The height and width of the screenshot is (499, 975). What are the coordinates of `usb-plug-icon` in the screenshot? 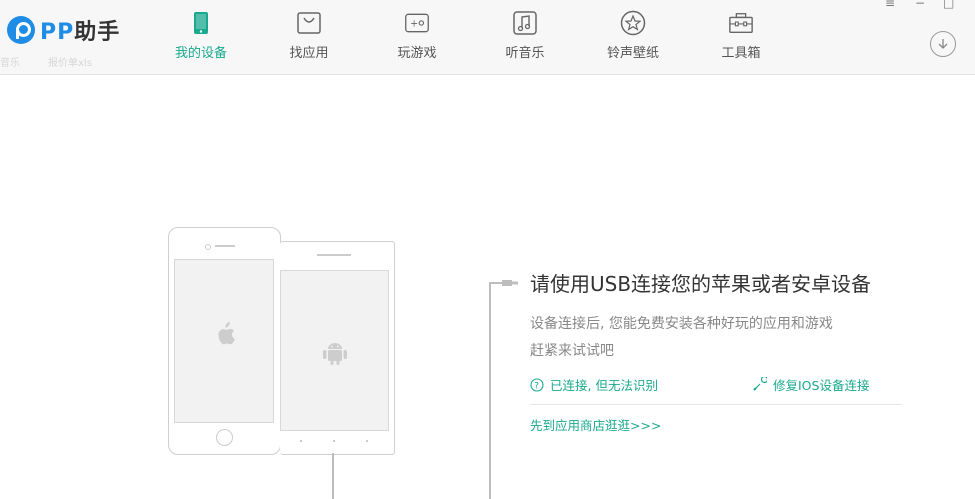 It's located at (510, 283).